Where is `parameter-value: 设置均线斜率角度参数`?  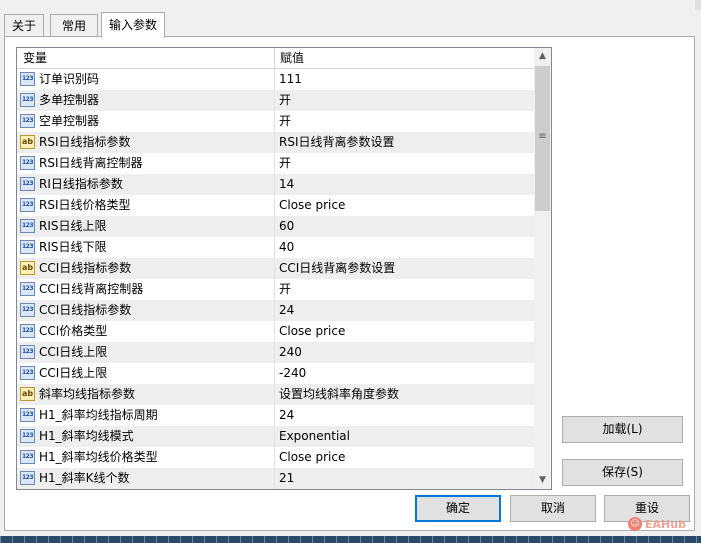
parameter-value: 设置均线斜率角度参数 is located at coordinates (339, 394).